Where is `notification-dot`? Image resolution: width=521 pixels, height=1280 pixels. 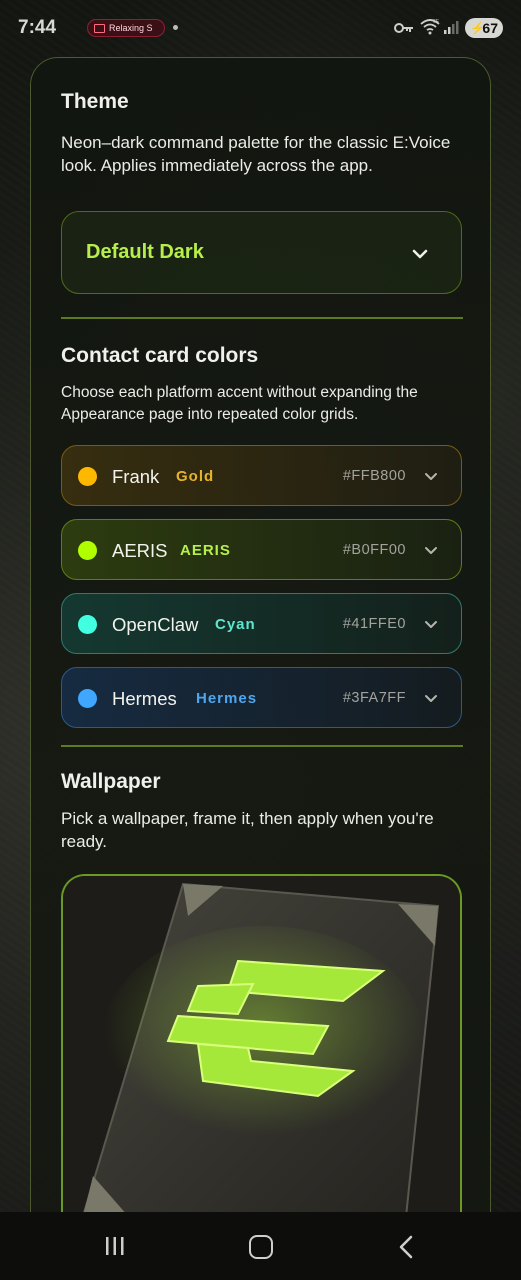 notification-dot is located at coordinates (175, 27).